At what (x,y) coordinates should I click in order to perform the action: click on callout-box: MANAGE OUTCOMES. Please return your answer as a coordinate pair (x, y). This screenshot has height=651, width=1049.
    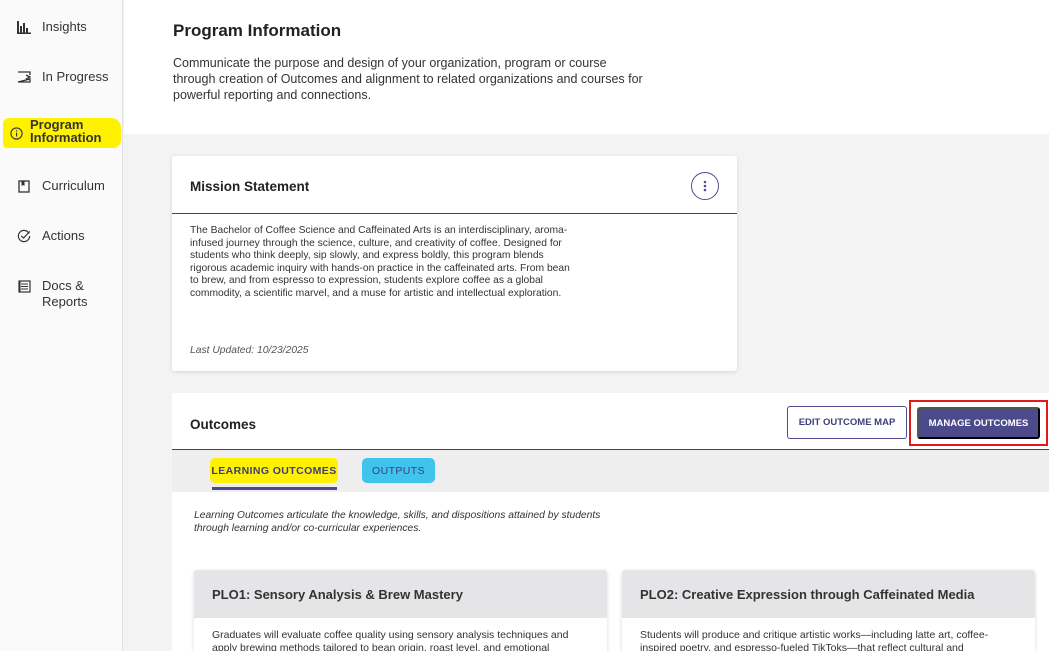
    Looking at the image, I should click on (978, 423).